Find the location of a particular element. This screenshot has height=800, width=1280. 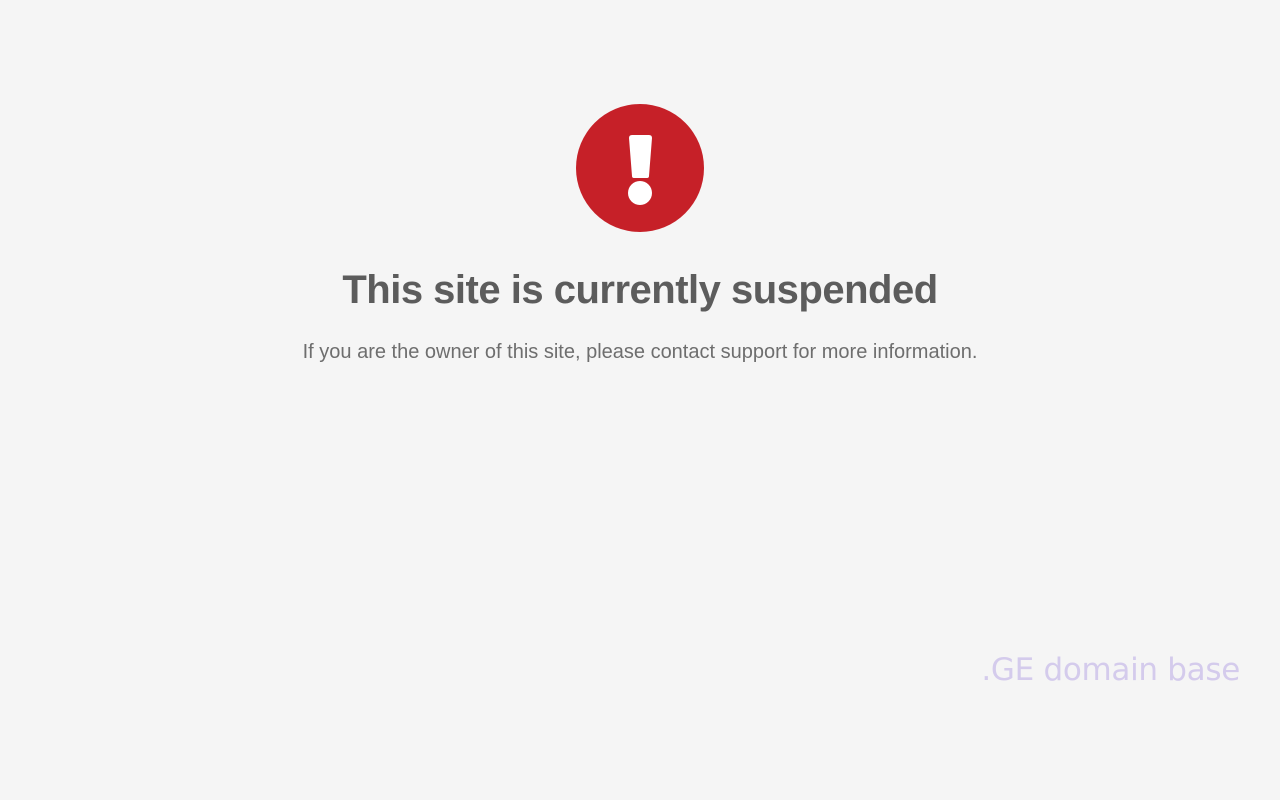

brand-watermark: .GE domain base is located at coordinates (1110, 670).